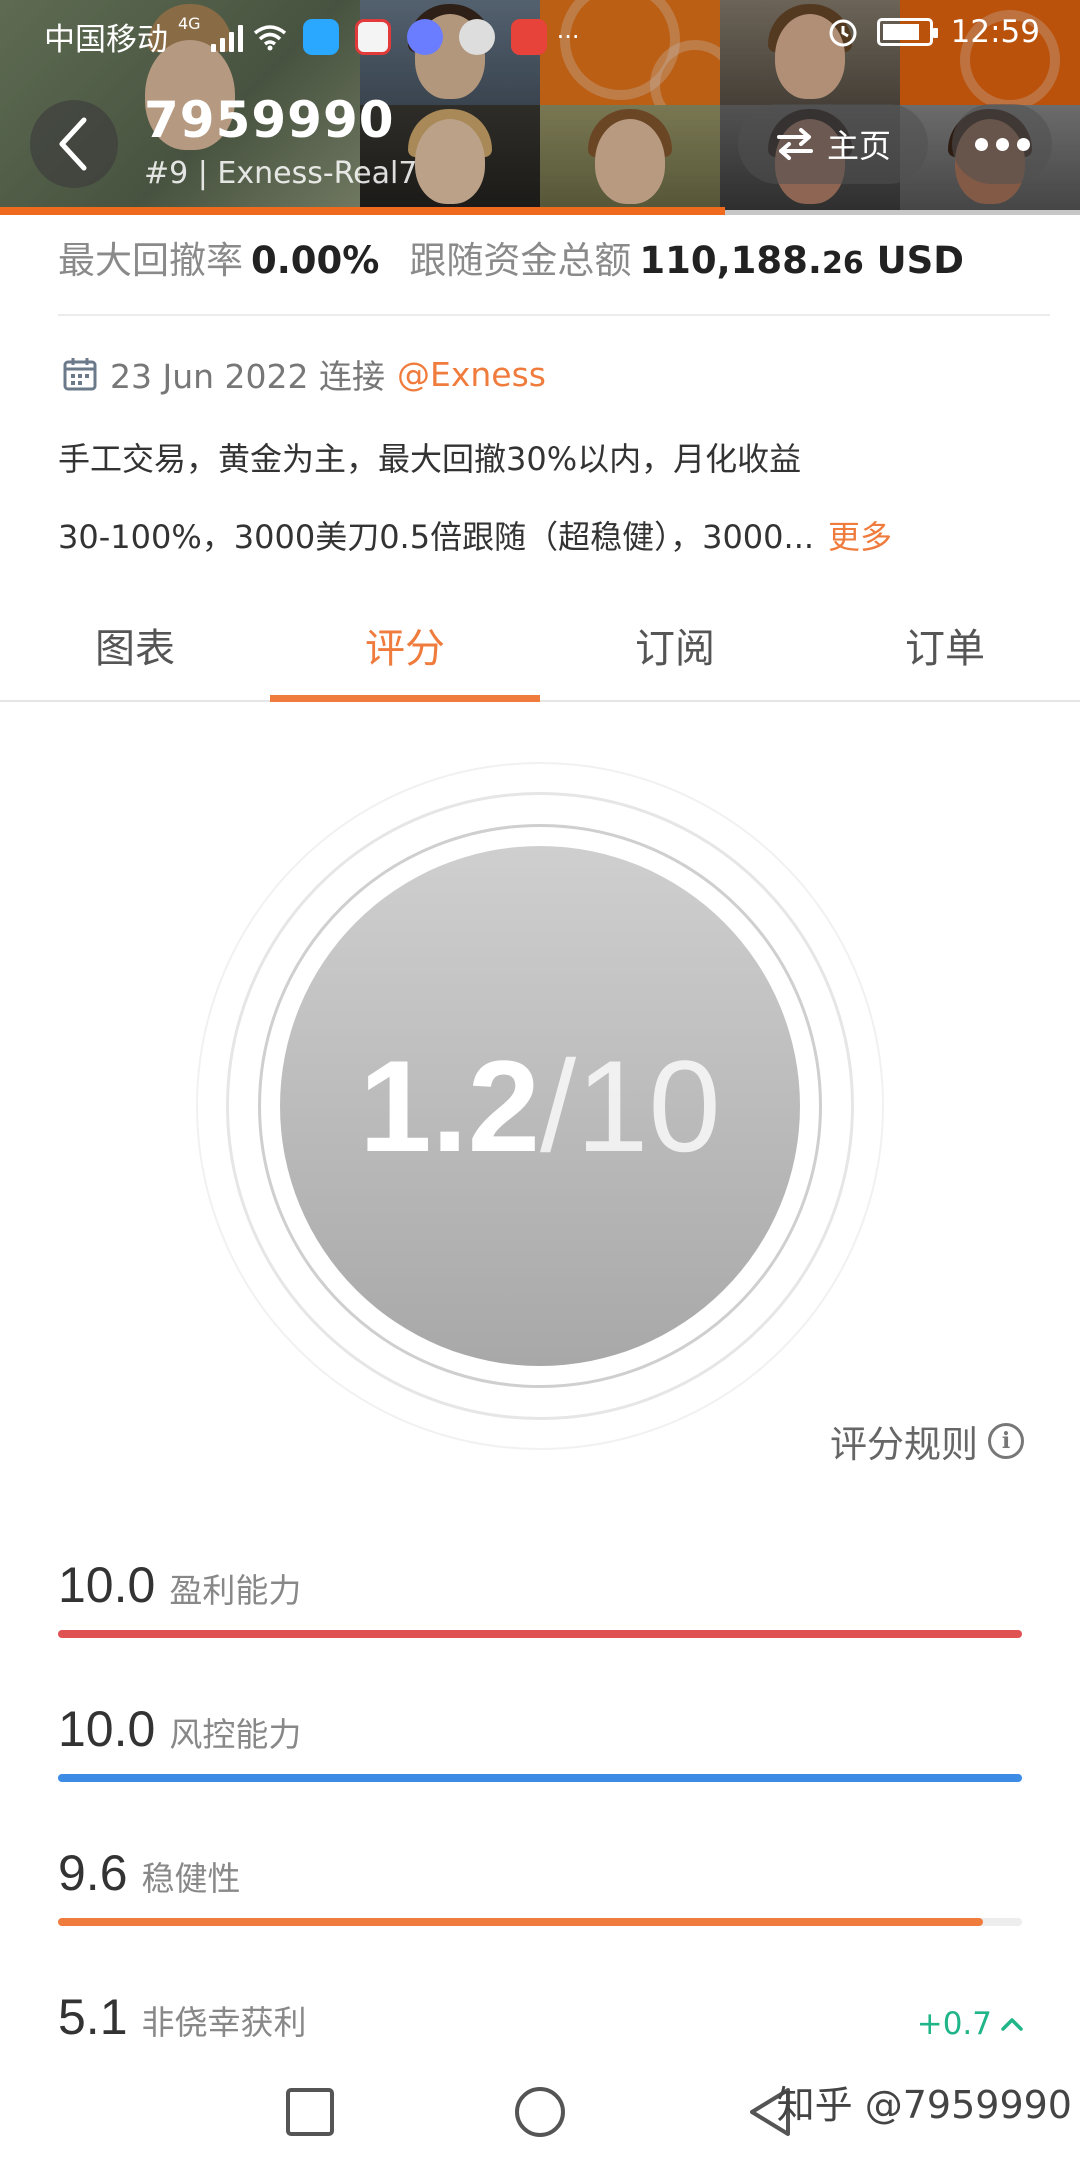  I want to click on status-right: 12:59, so click(933, 32).